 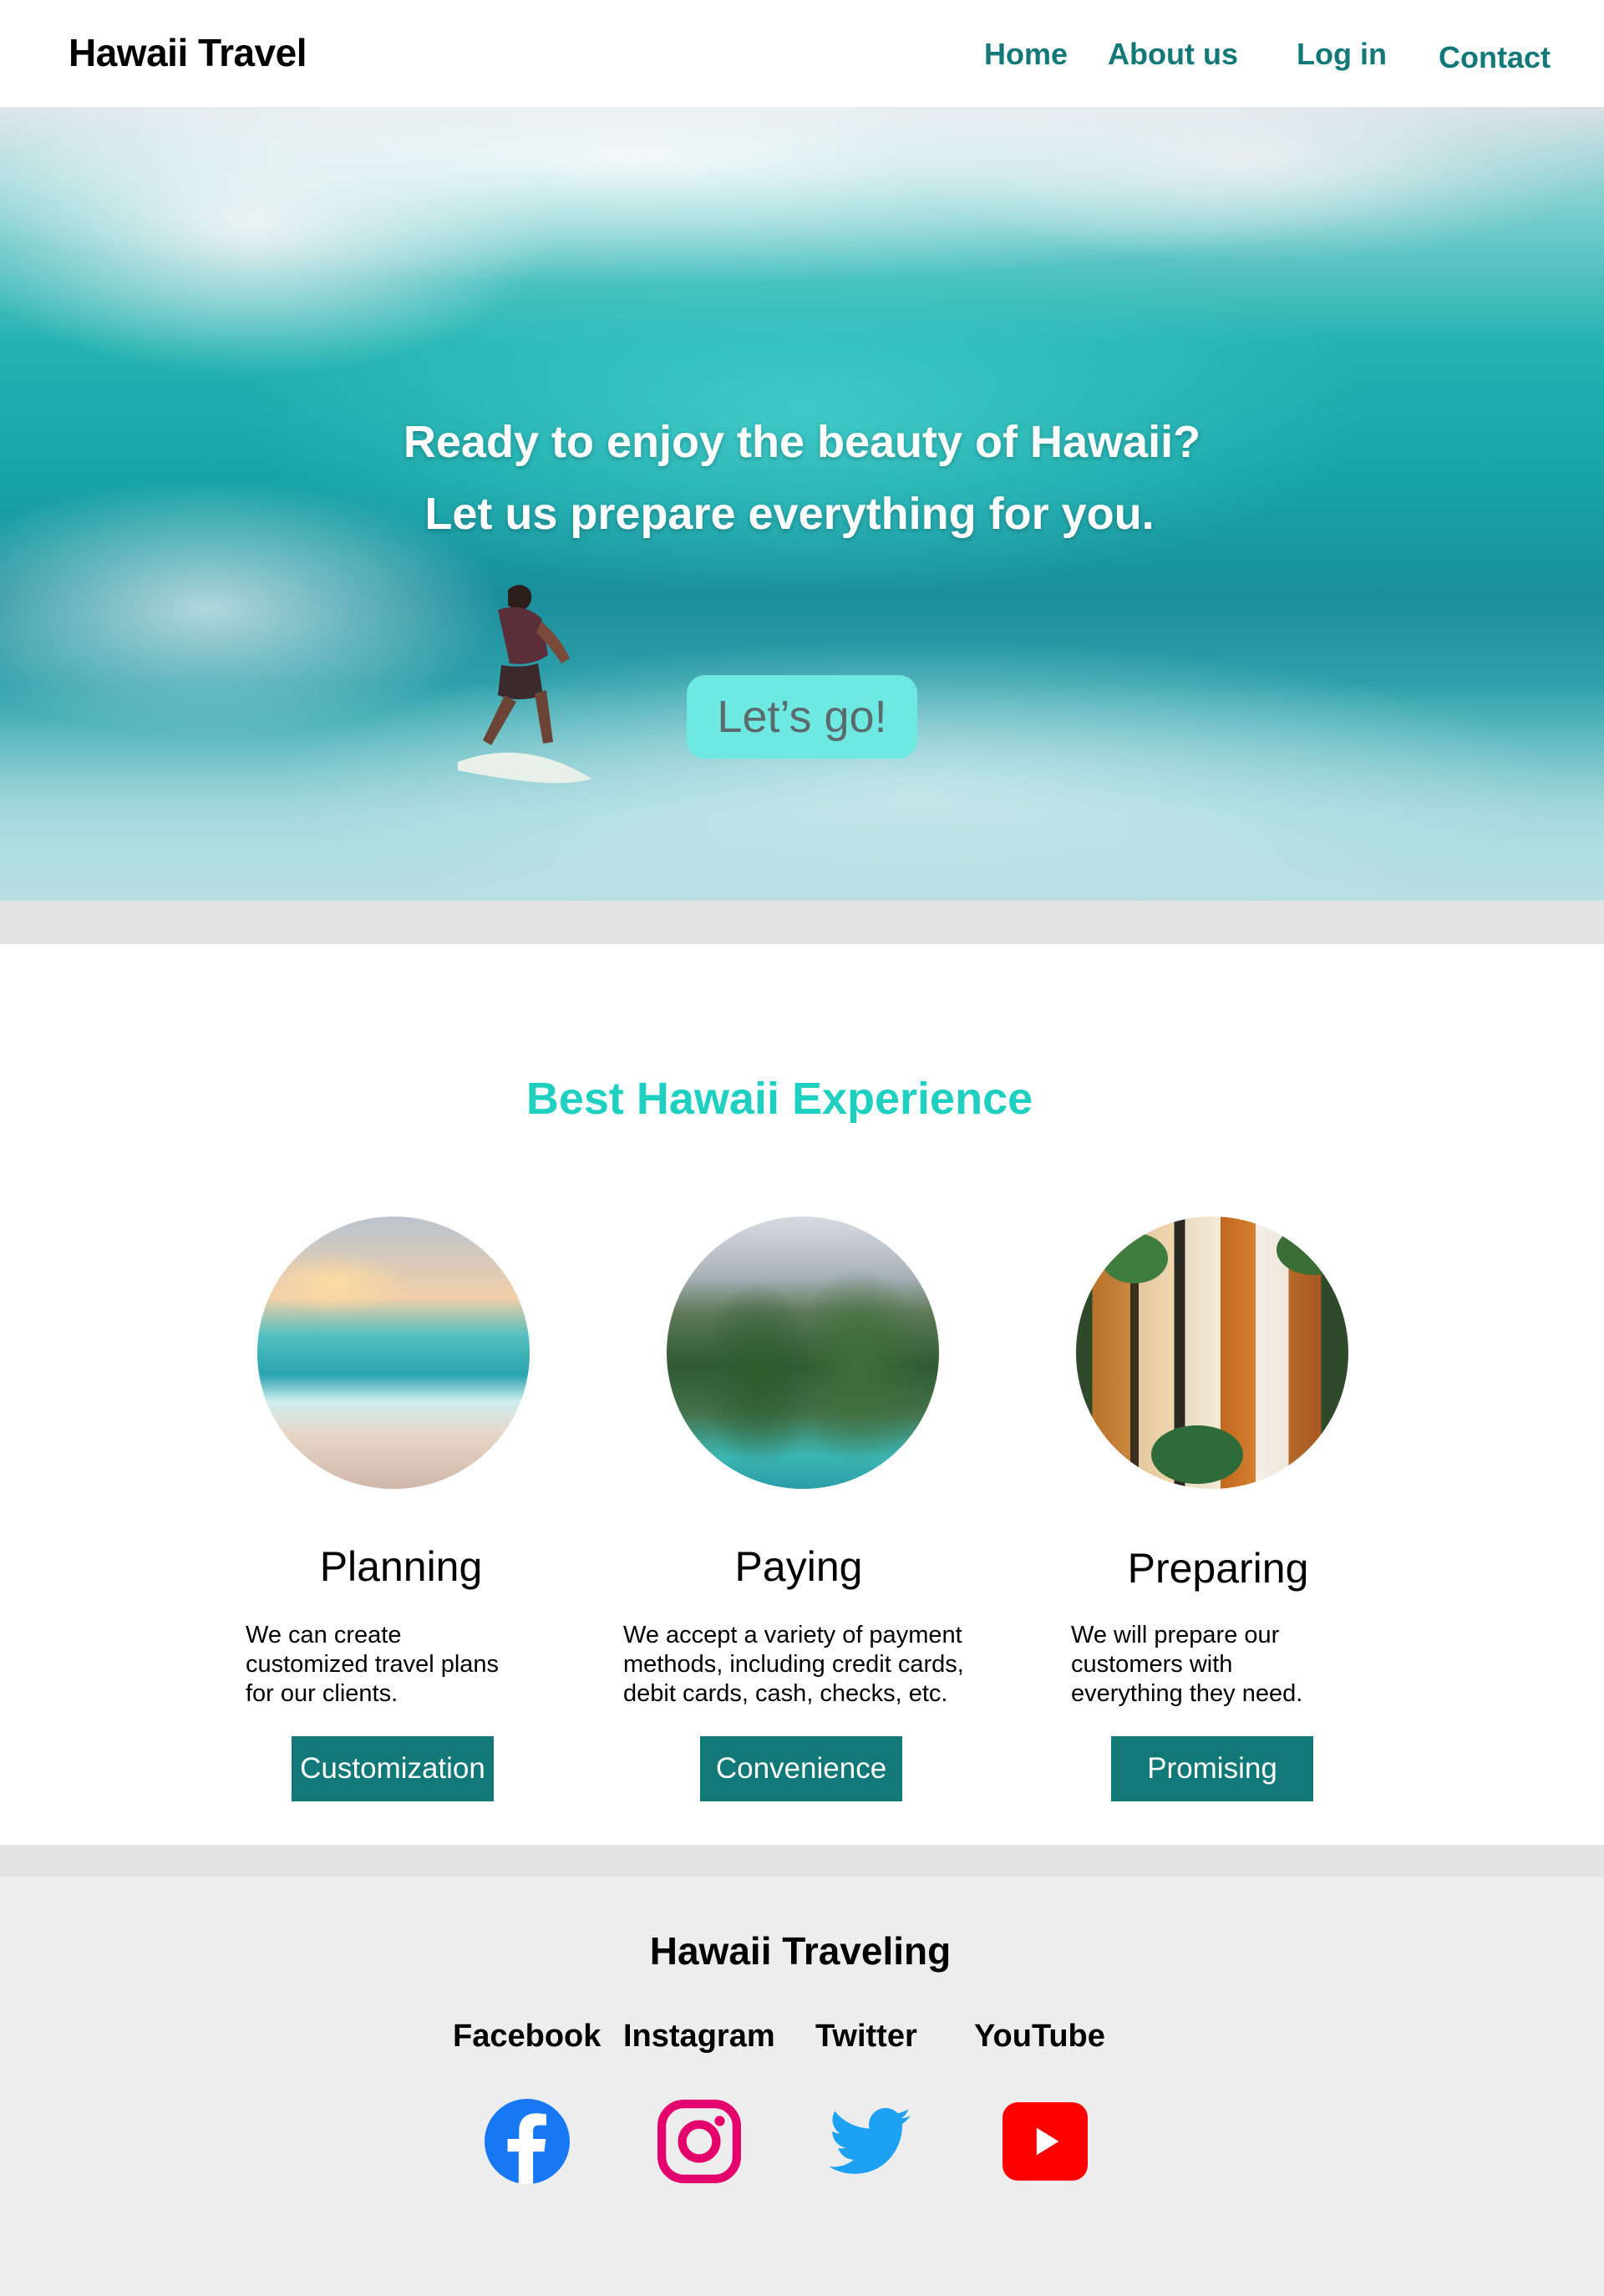 I want to click on card-title: Planning, so click(x=401, y=1566).